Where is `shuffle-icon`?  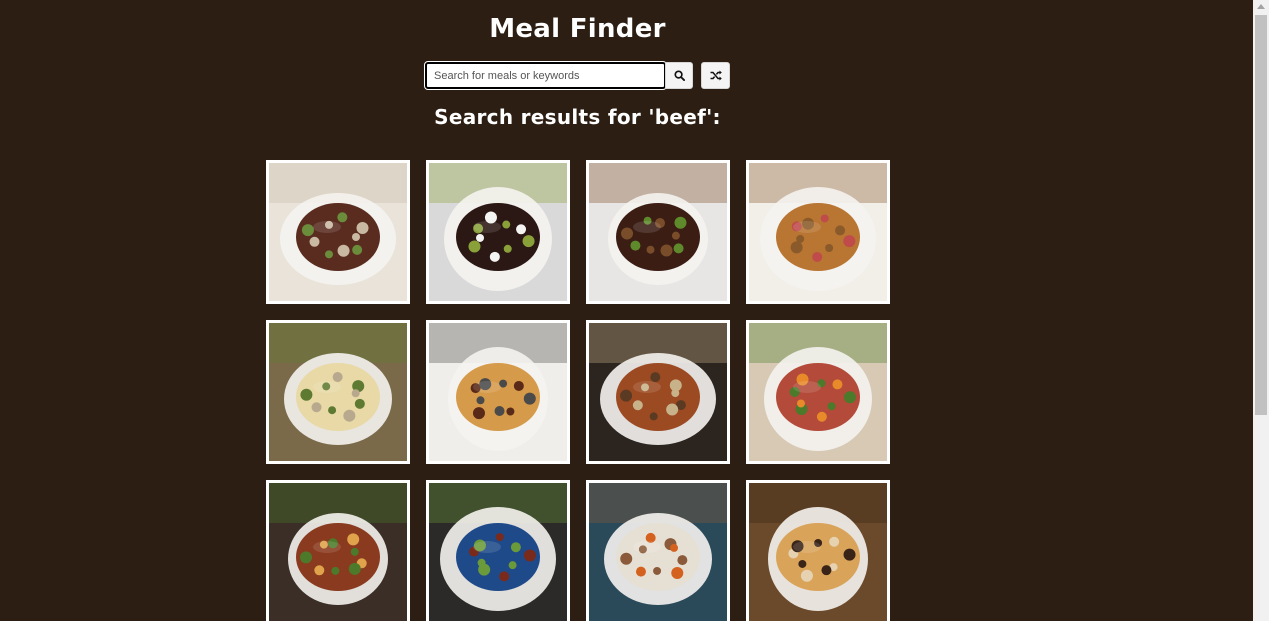 shuffle-icon is located at coordinates (716, 75).